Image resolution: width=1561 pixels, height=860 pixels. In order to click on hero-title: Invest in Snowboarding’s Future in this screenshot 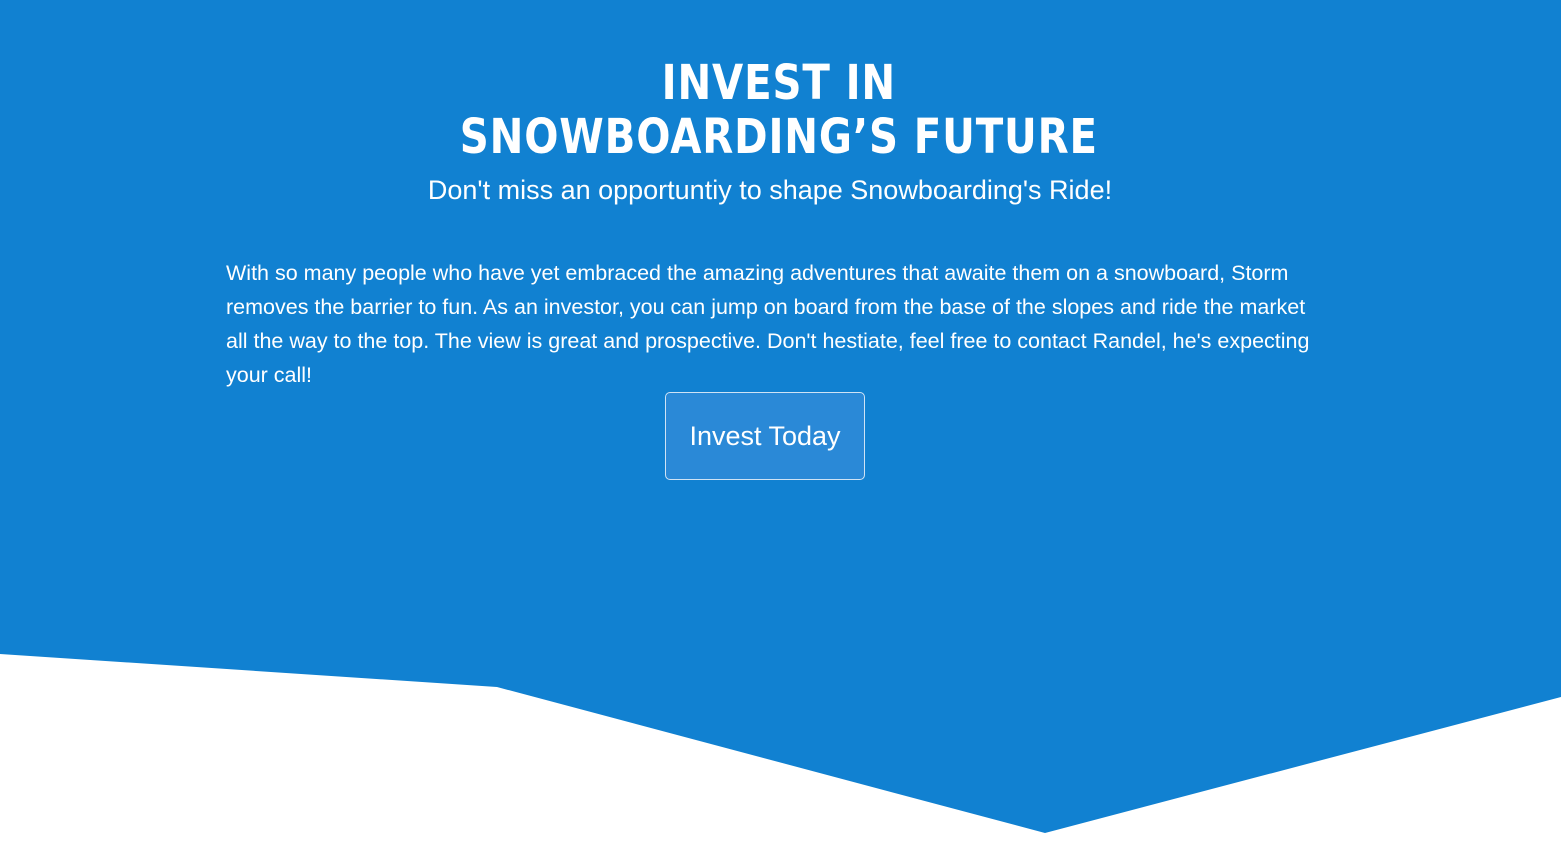, I will do `click(778, 110)`.